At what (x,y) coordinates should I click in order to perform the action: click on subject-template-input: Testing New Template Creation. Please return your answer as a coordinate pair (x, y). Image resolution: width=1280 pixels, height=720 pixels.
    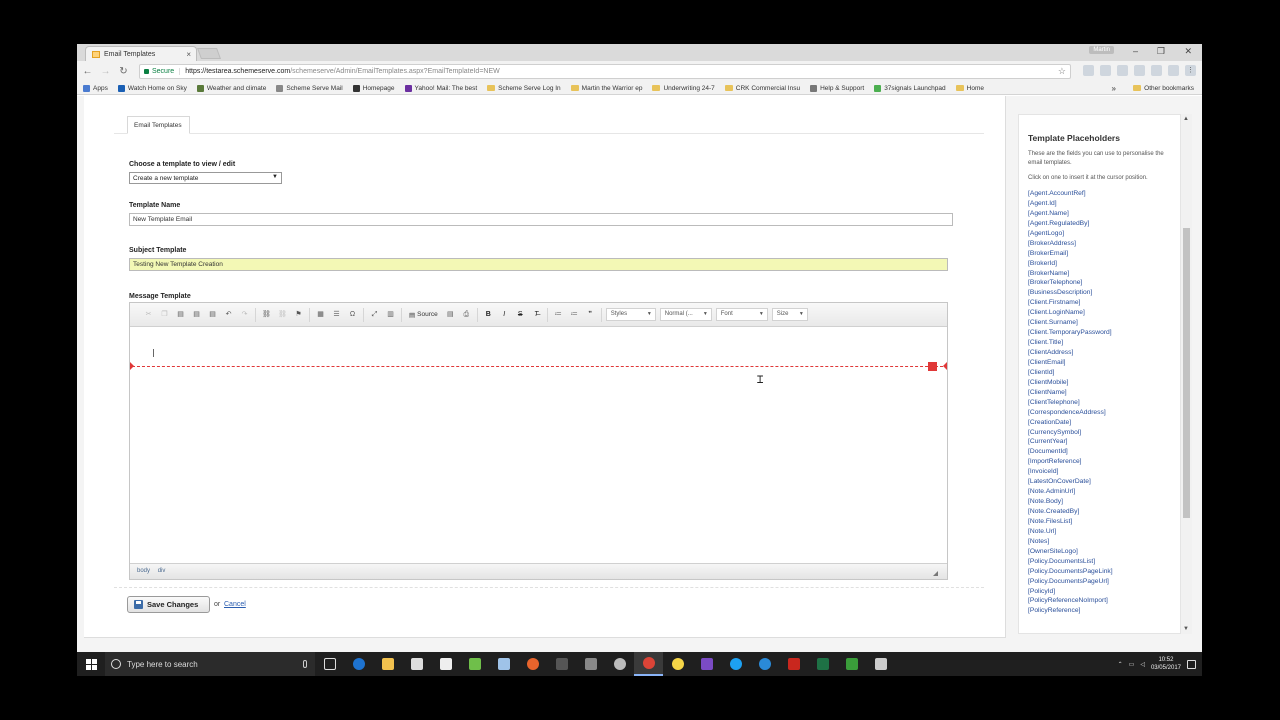
    Looking at the image, I should click on (538, 264).